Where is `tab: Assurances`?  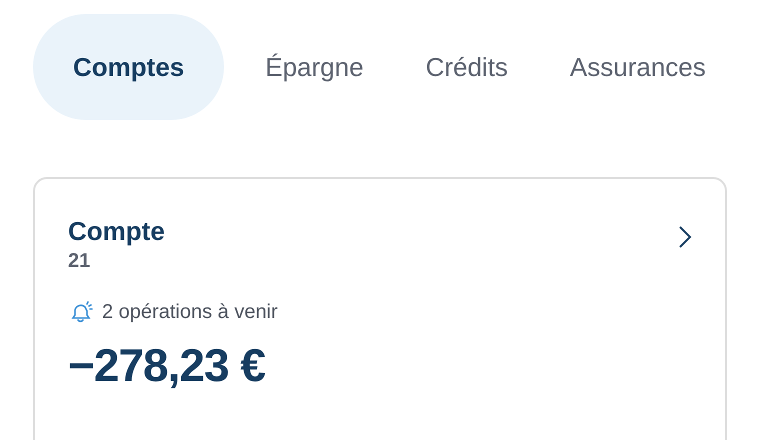 tab: Assurances is located at coordinates (637, 67).